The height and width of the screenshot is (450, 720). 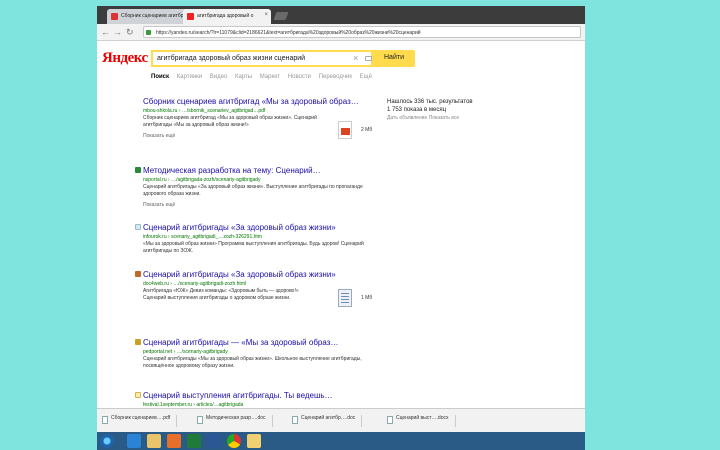 I want to click on media-icon, so click(x=174, y=441).